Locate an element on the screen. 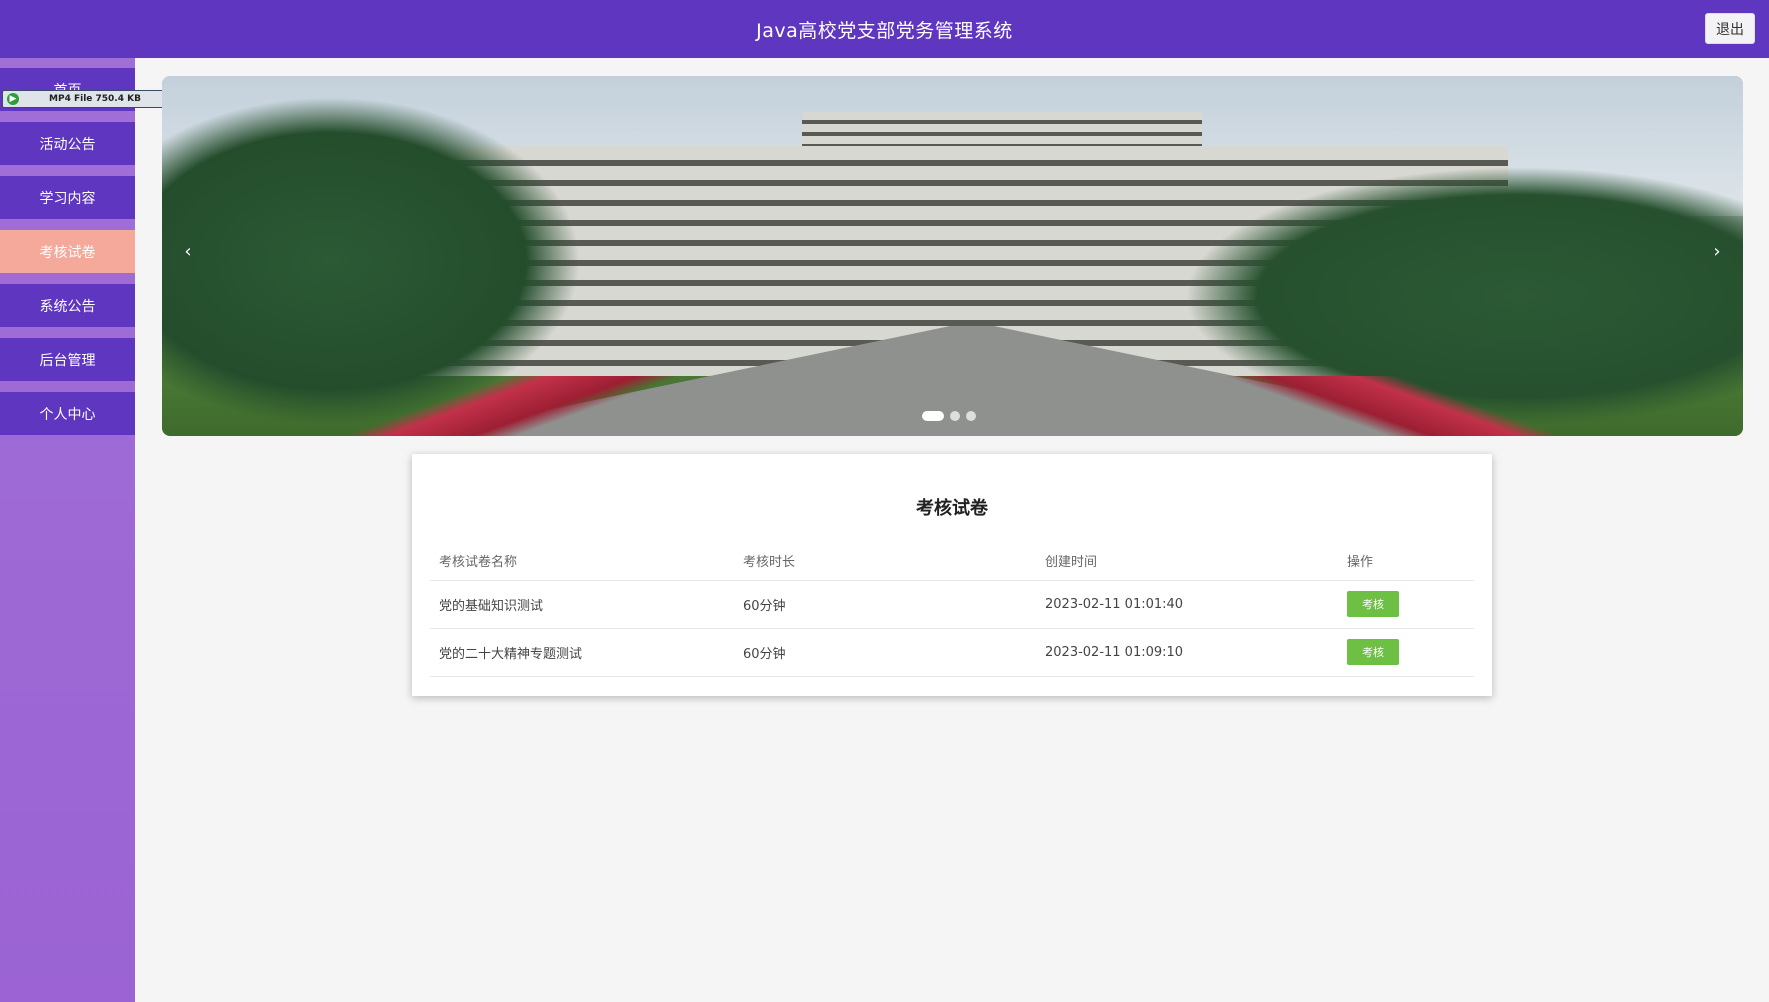 The image size is (1769, 1002). file-download-overlay: ▶ MP4 File 750.4 KB ✕ is located at coordinates (95, 99).